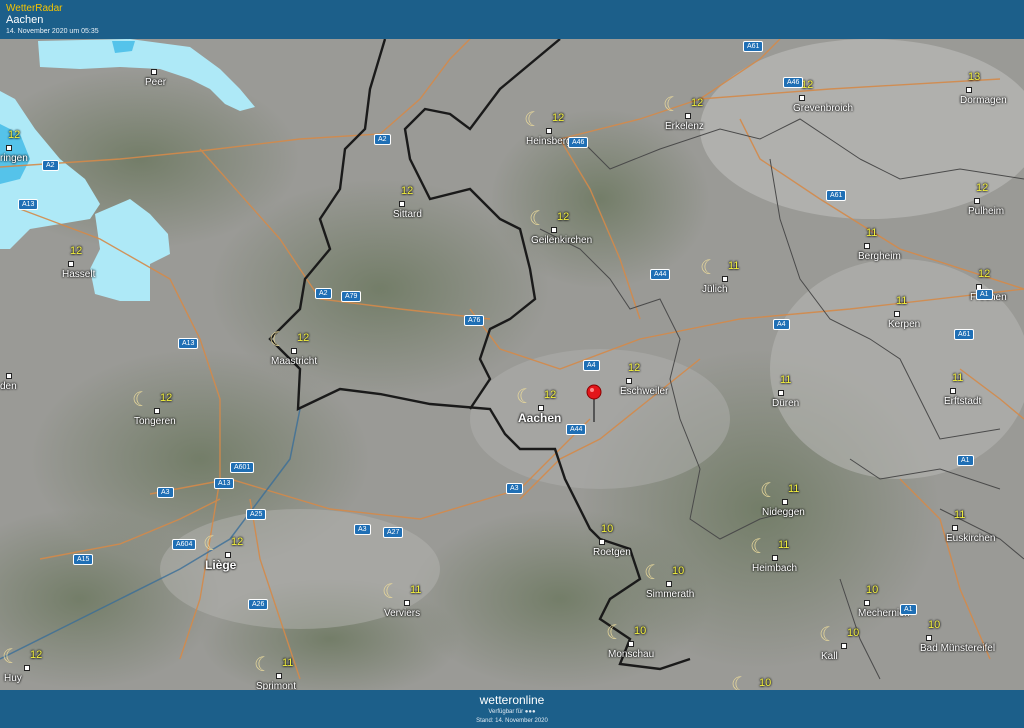  What do you see at coordinates (670, 594) in the screenshot?
I see `city-name: Simmerath` at bounding box center [670, 594].